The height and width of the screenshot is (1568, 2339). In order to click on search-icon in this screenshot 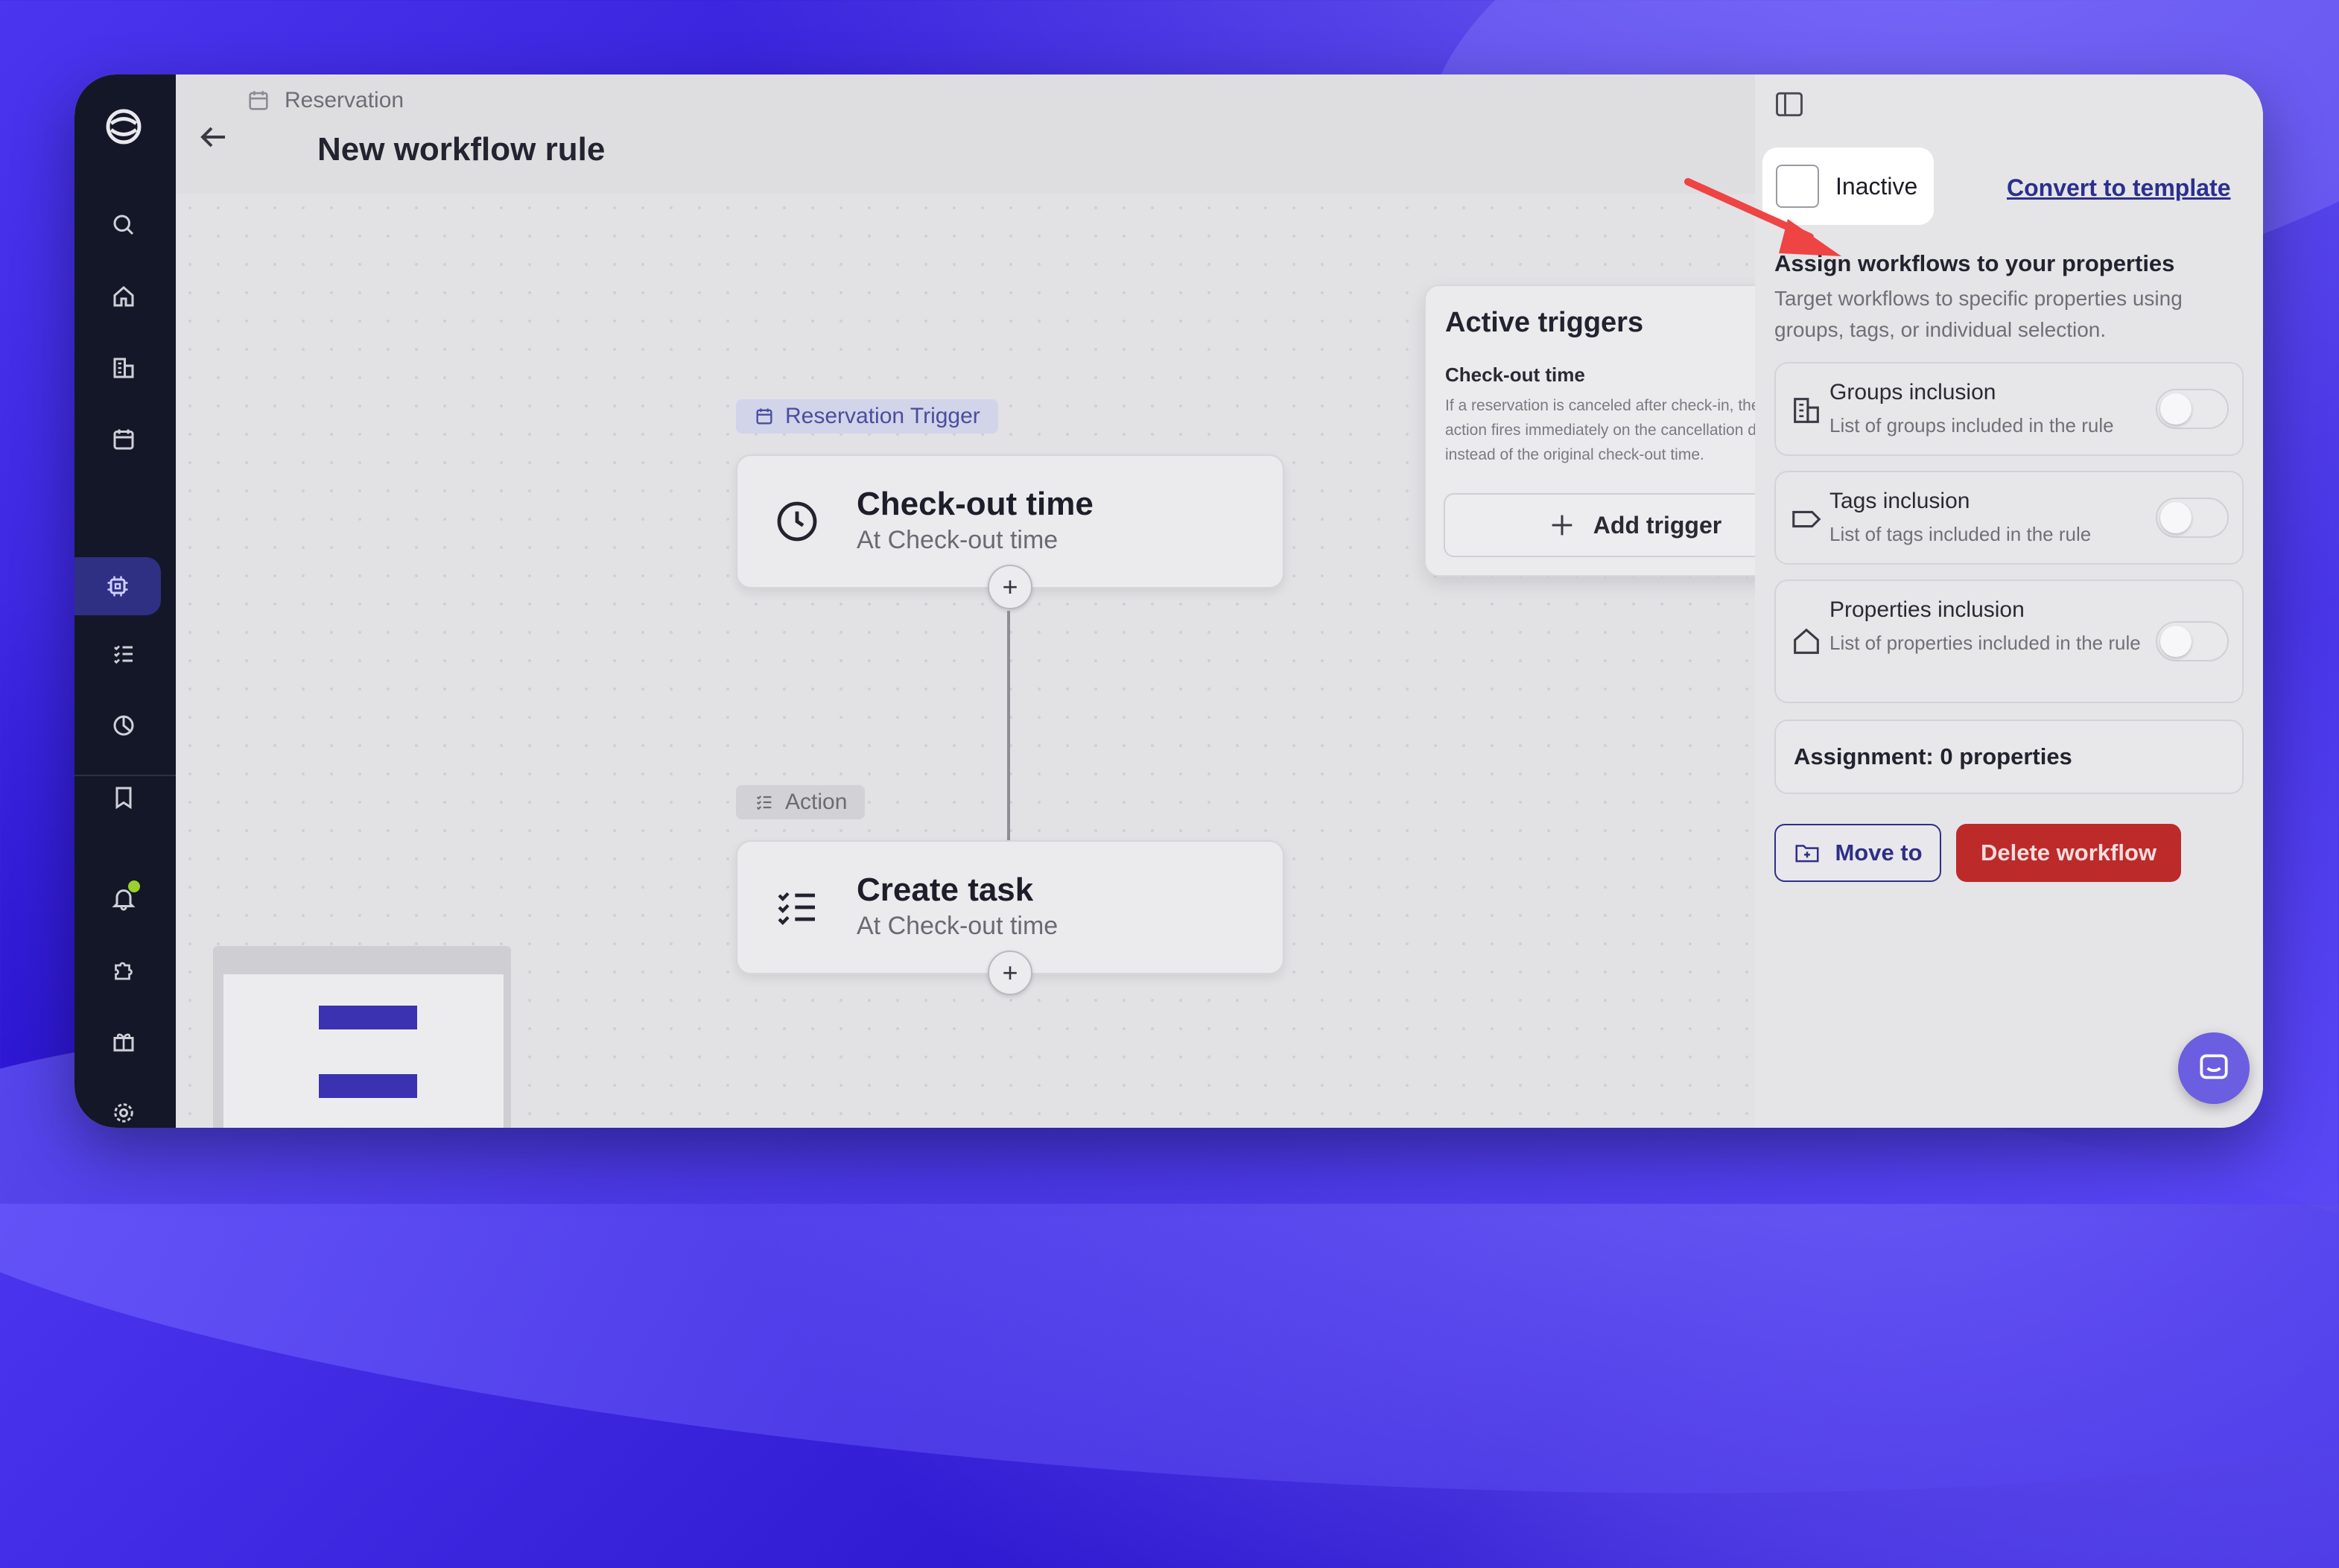, I will do `click(124, 225)`.